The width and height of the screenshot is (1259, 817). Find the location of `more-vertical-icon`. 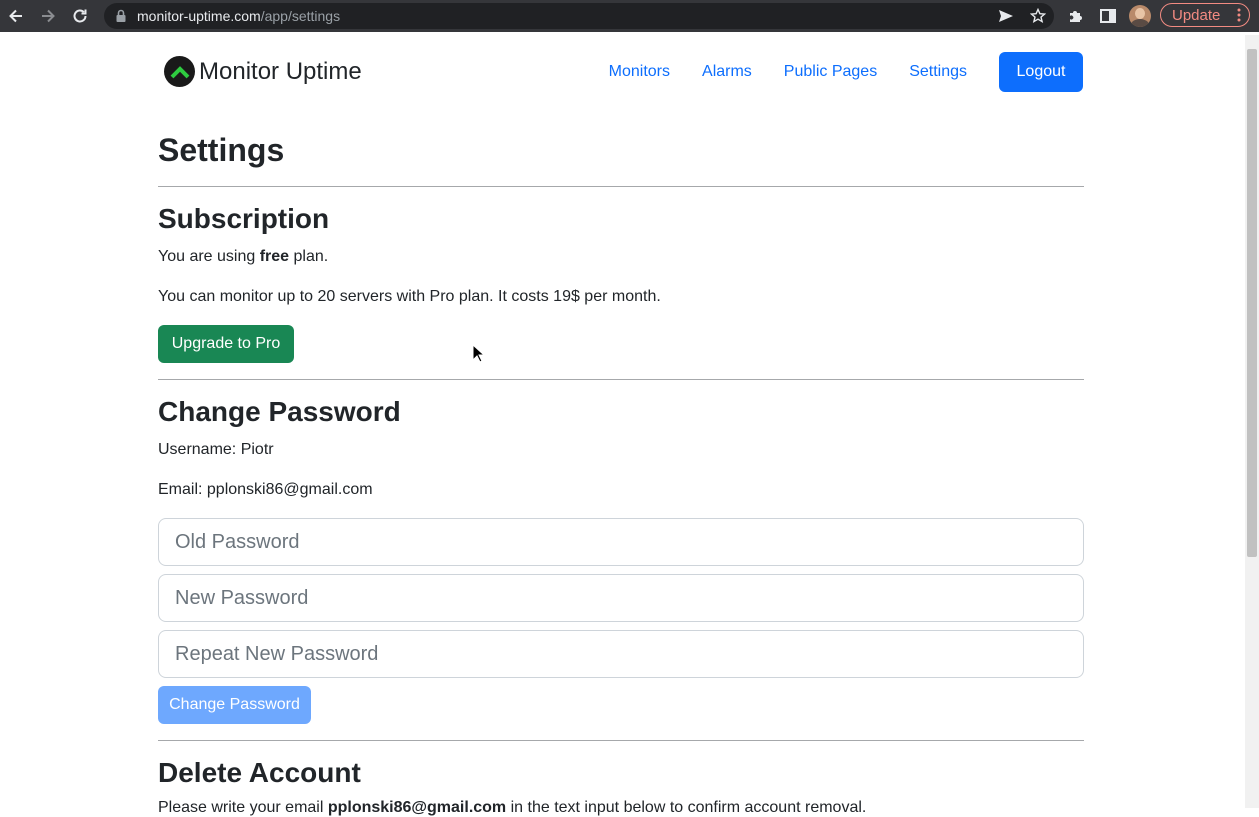

more-vertical-icon is located at coordinates (1239, 15).